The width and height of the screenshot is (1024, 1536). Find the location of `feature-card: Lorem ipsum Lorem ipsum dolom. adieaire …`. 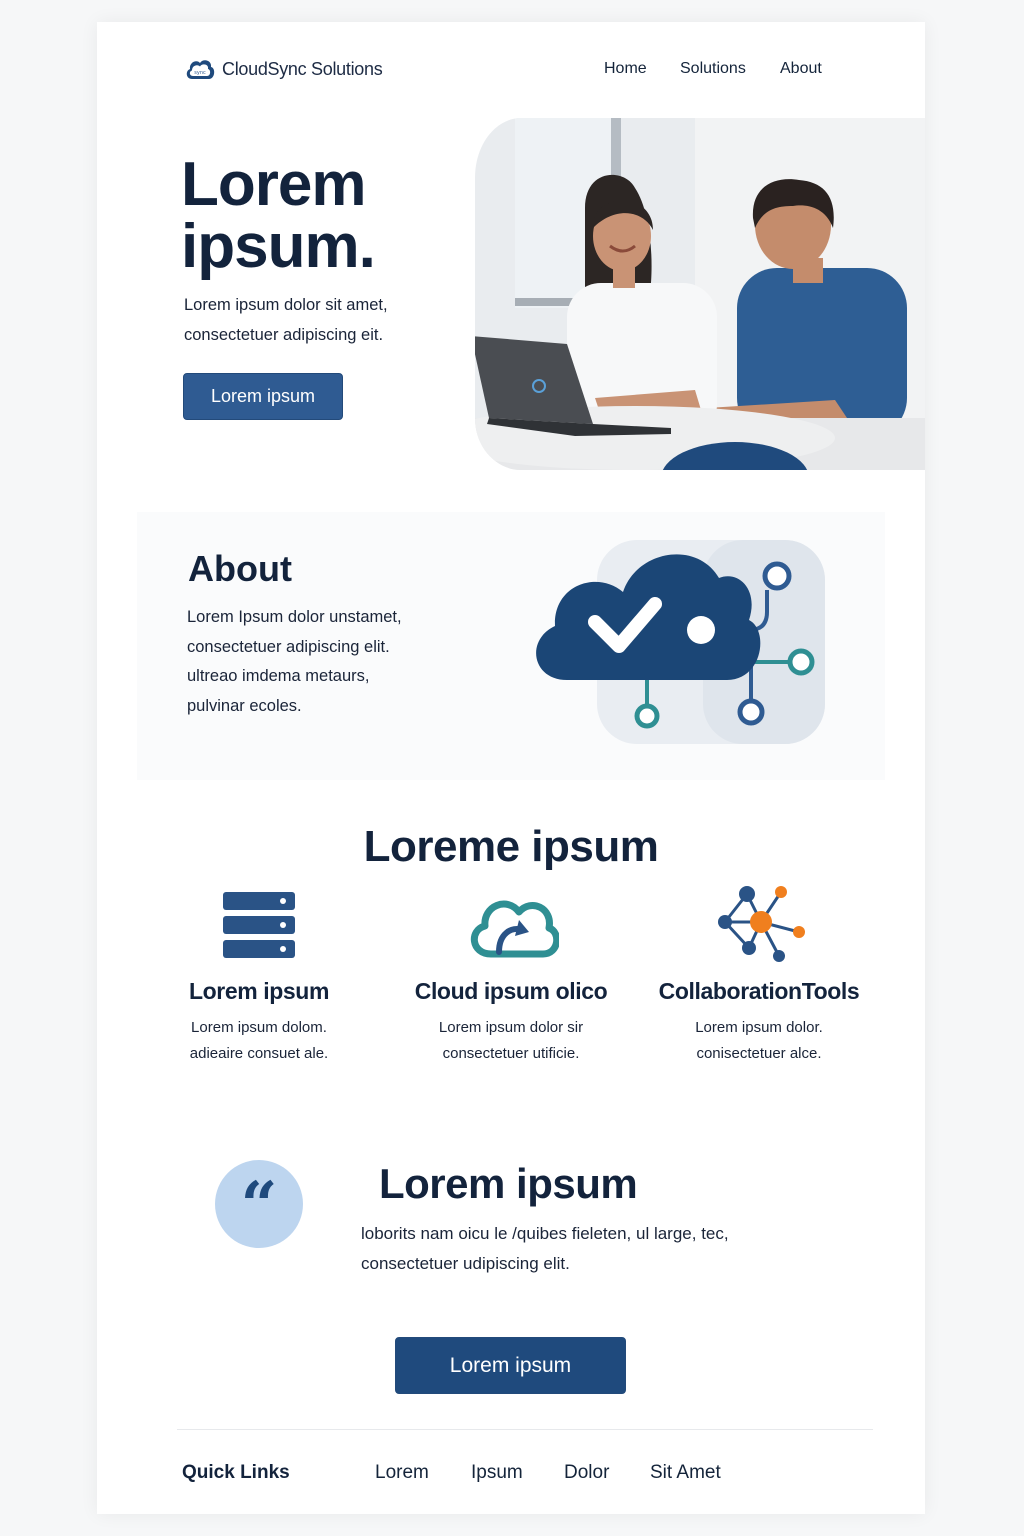

feature-card: Lorem ipsum Lorem ipsum dolom. adieaire … is located at coordinates (259, 974).